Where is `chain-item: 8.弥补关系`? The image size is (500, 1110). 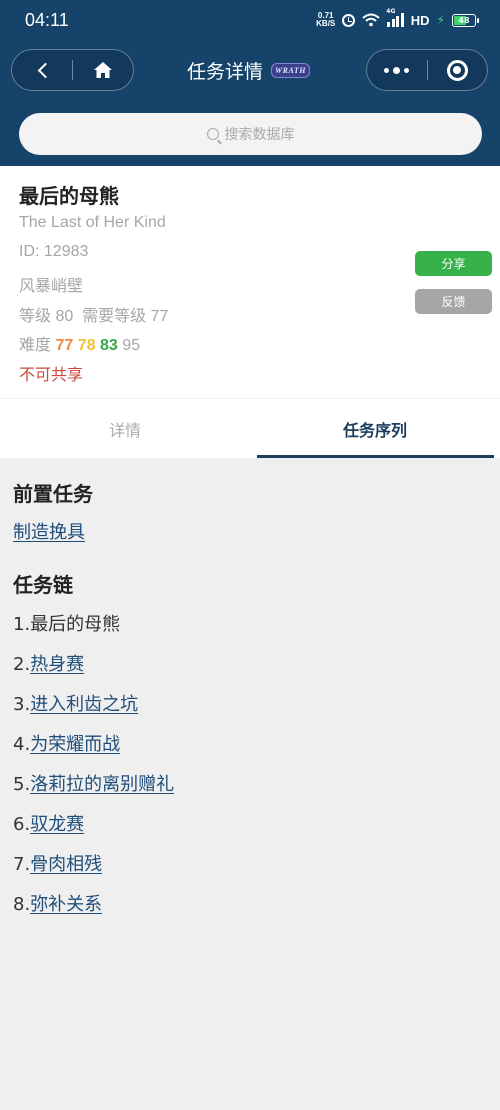 chain-item: 8.弥补关系 is located at coordinates (57, 903).